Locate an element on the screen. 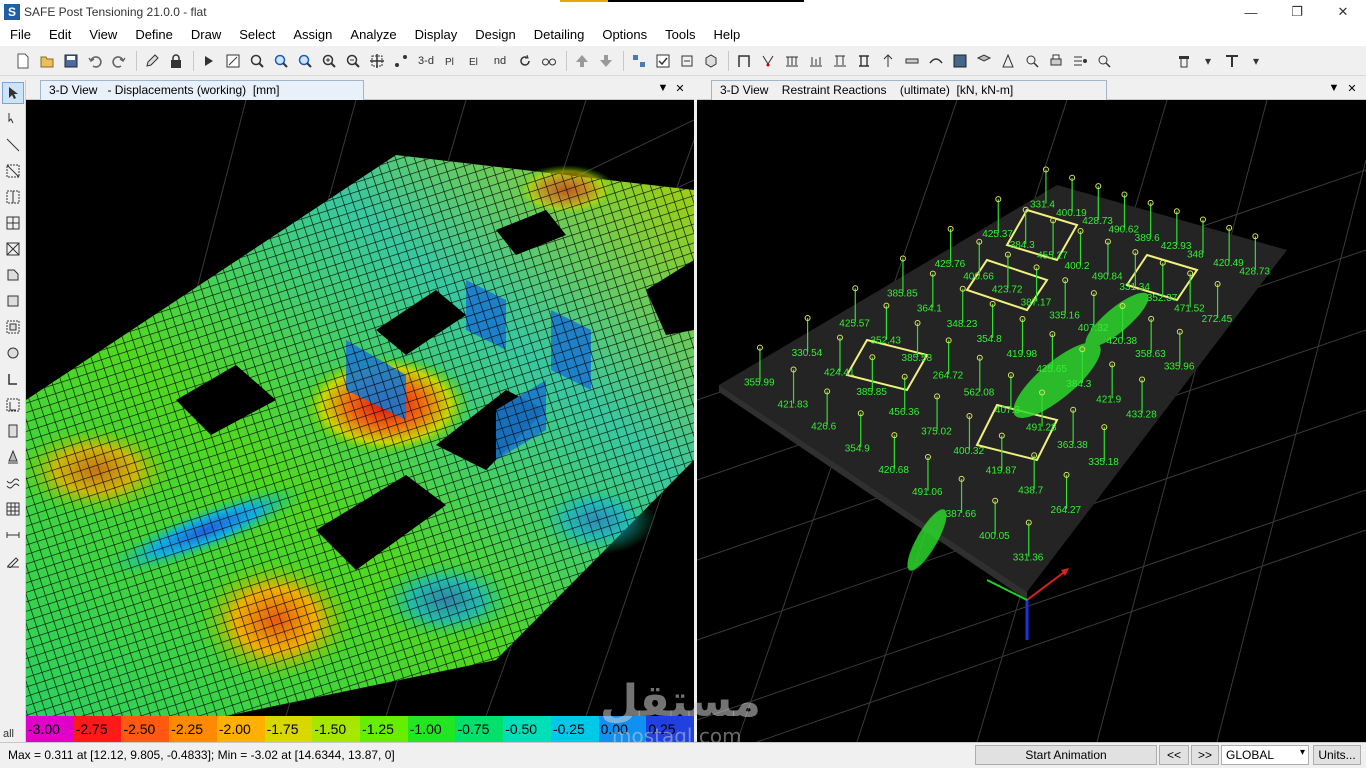 The height and width of the screenshot is (768, 1366). object-shrink-icon is located at coordinates (639, 61).